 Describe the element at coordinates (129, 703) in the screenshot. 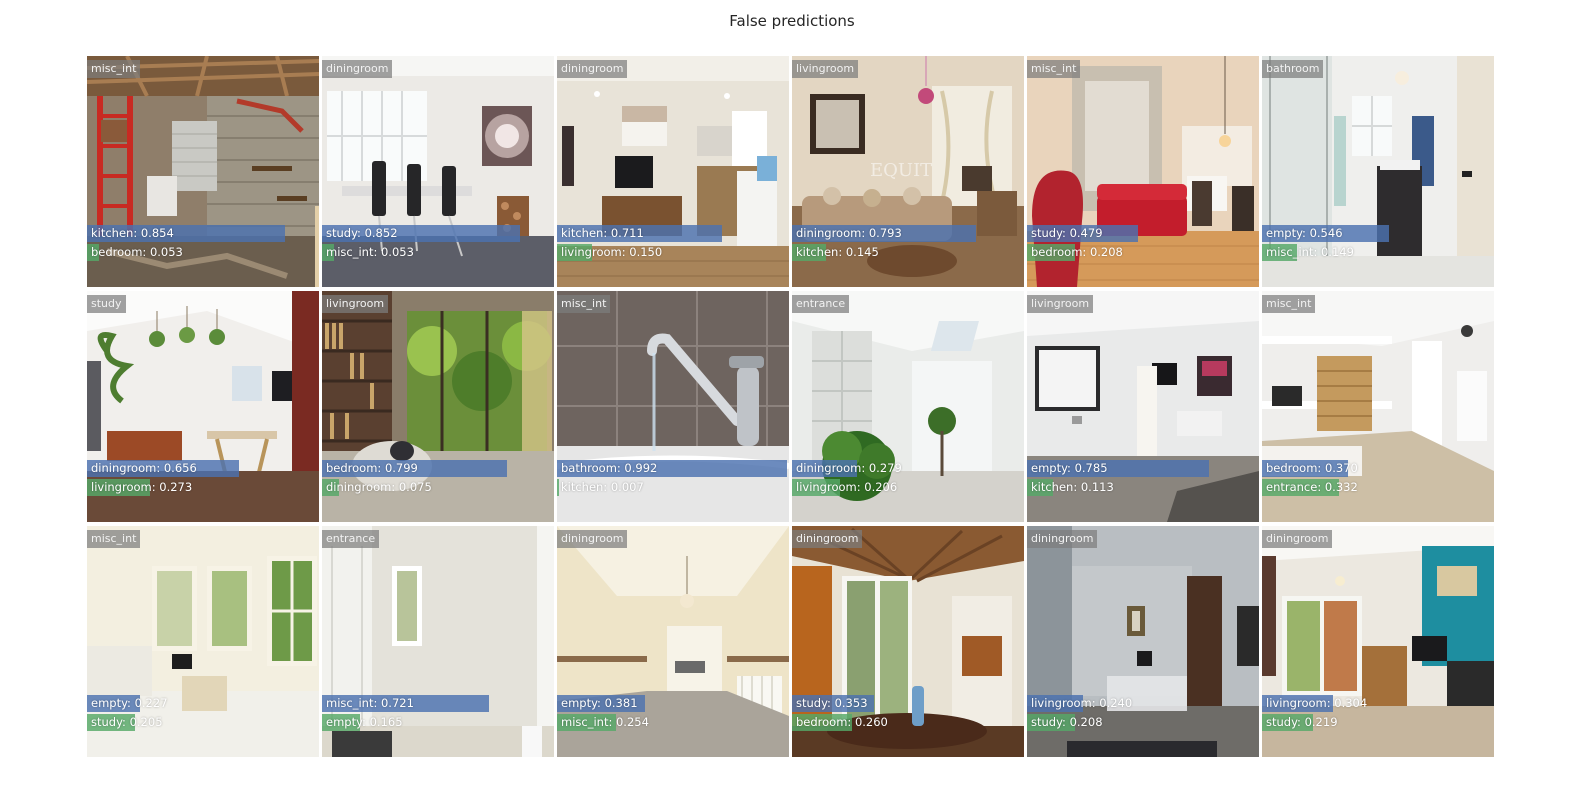

I see `top-prediction-text: empty: 0.227` at that location.